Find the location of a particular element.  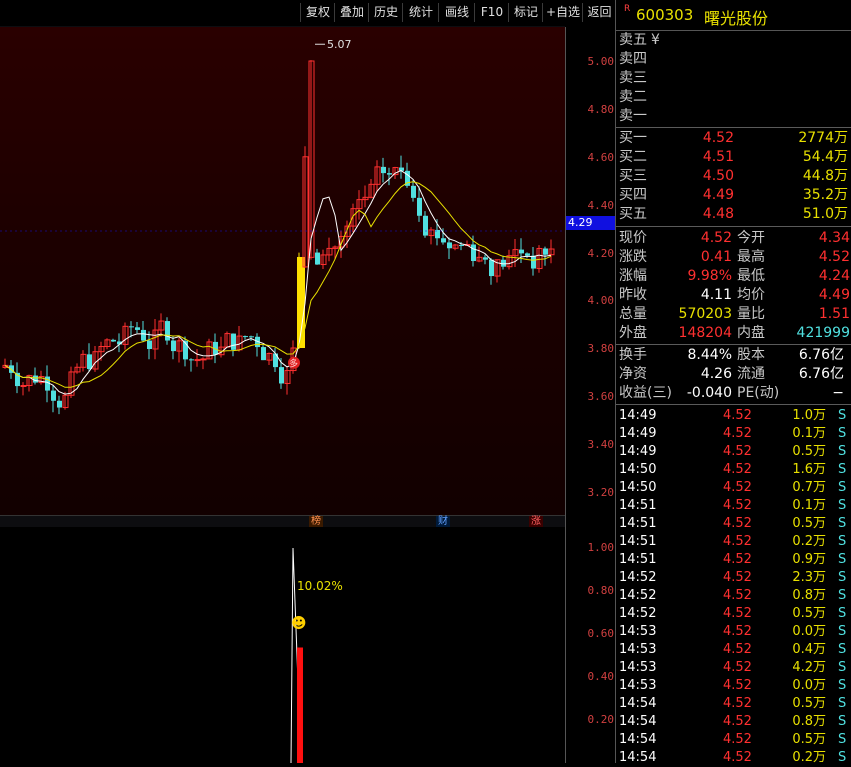

tick-row: 14:50 4.52 1.6万 S is located at coordinates (733, 470).